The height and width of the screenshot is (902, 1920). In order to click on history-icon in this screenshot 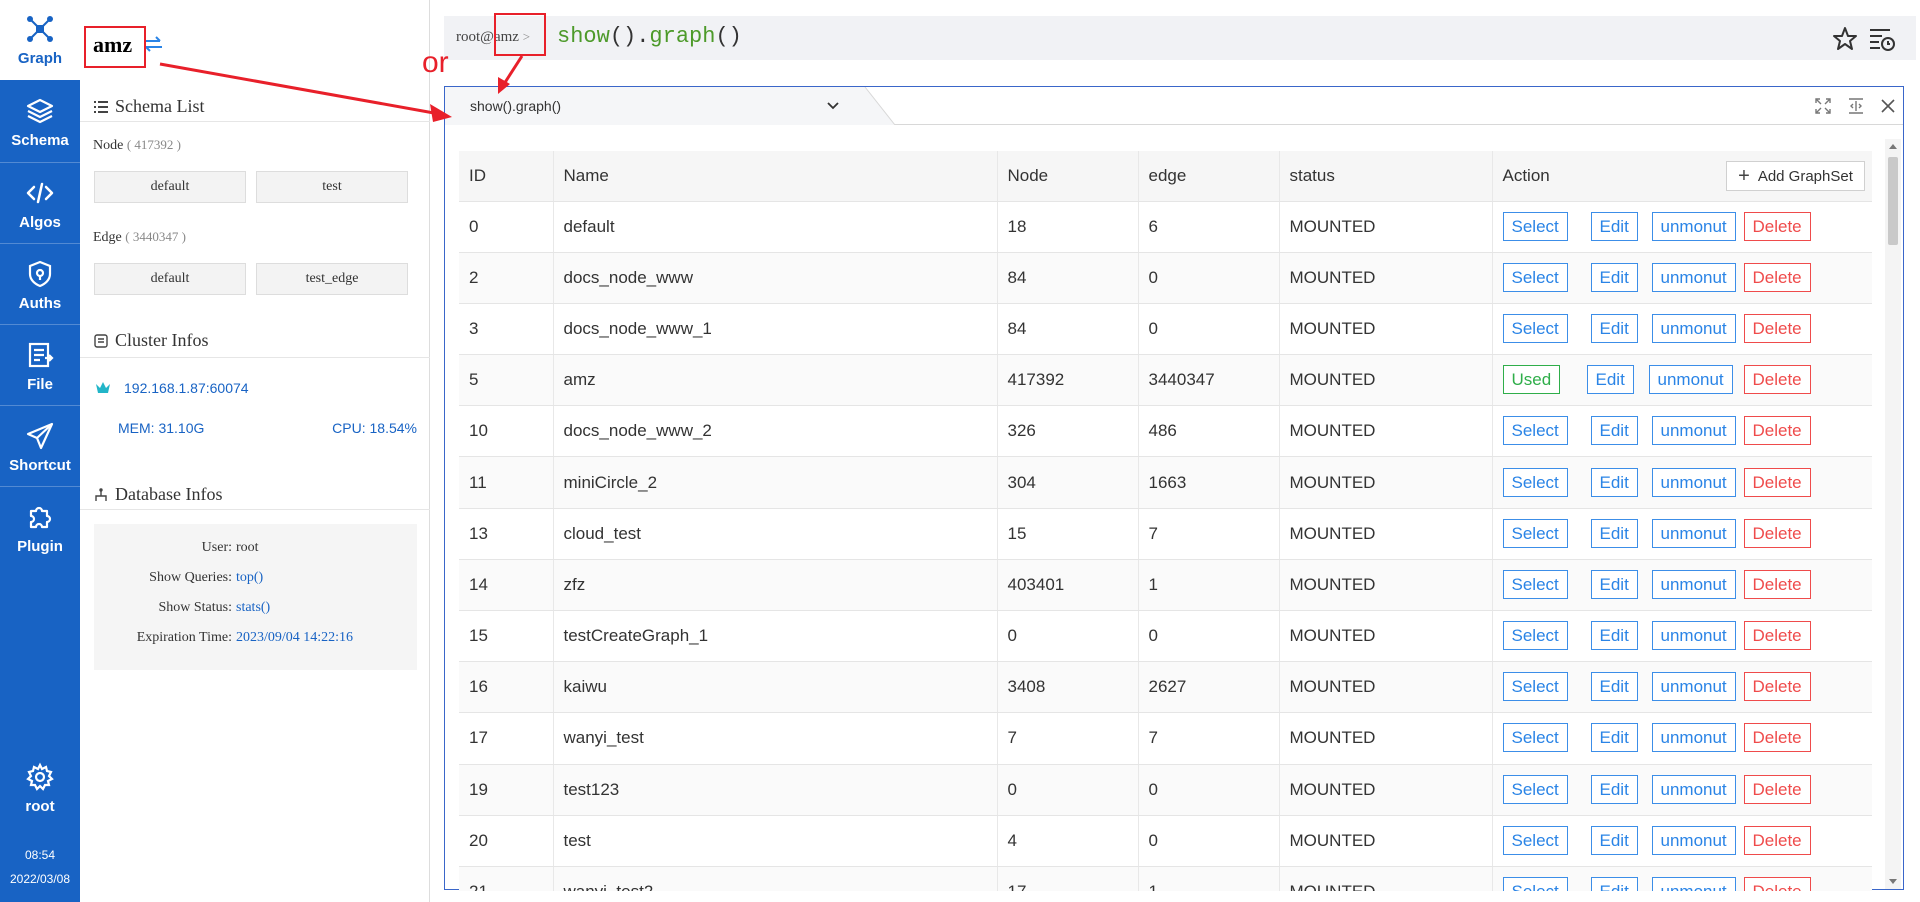, I will do `click(1882, 39)`.